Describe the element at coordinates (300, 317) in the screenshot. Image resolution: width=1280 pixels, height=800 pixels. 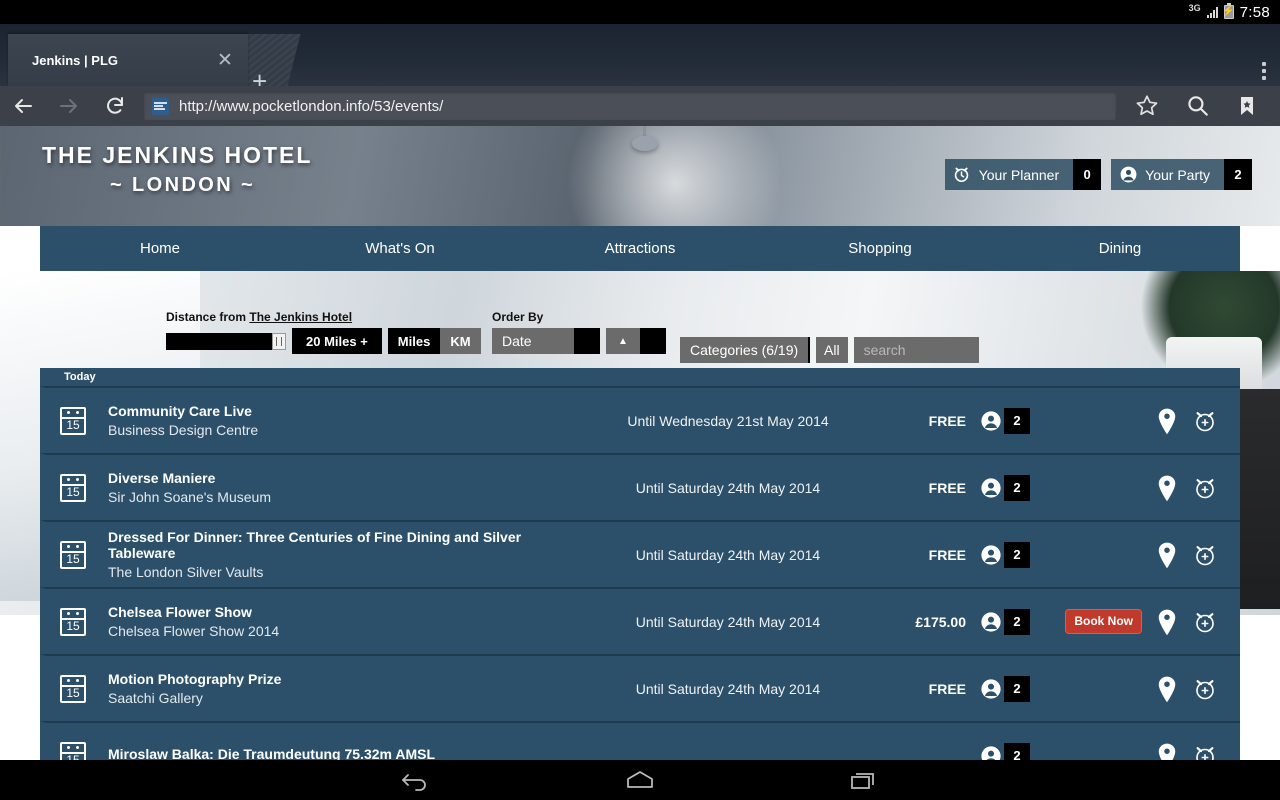
I see `distance-target-link: The Jenkins Hotel` at that location.